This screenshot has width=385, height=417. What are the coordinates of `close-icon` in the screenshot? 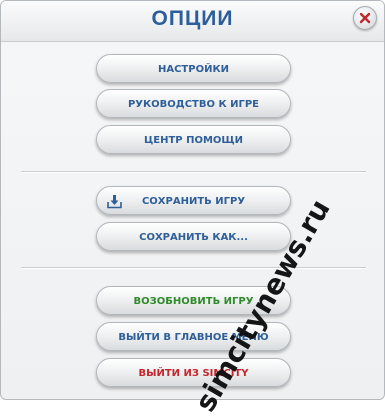 It's located at (365, 18).